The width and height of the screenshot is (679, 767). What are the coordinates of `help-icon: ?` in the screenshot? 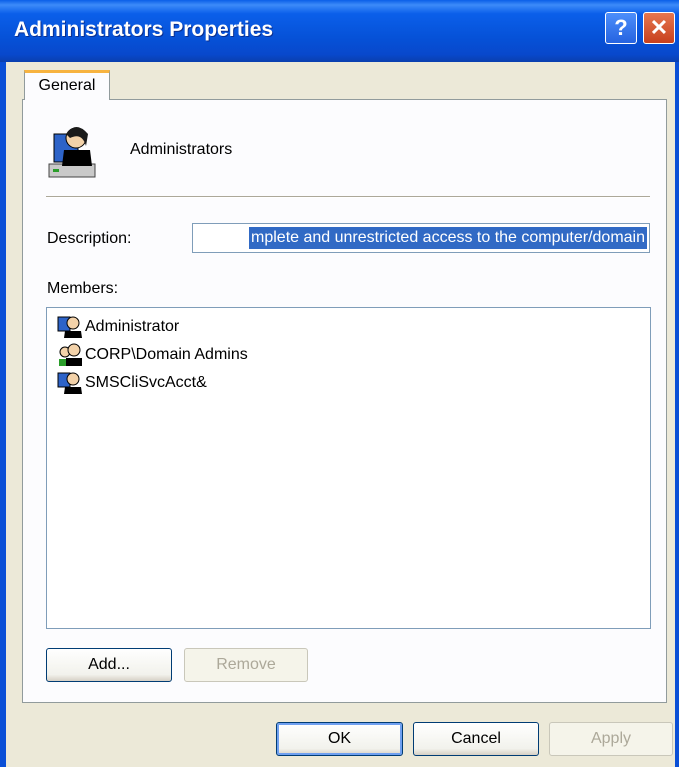 It's located at (621, 27).